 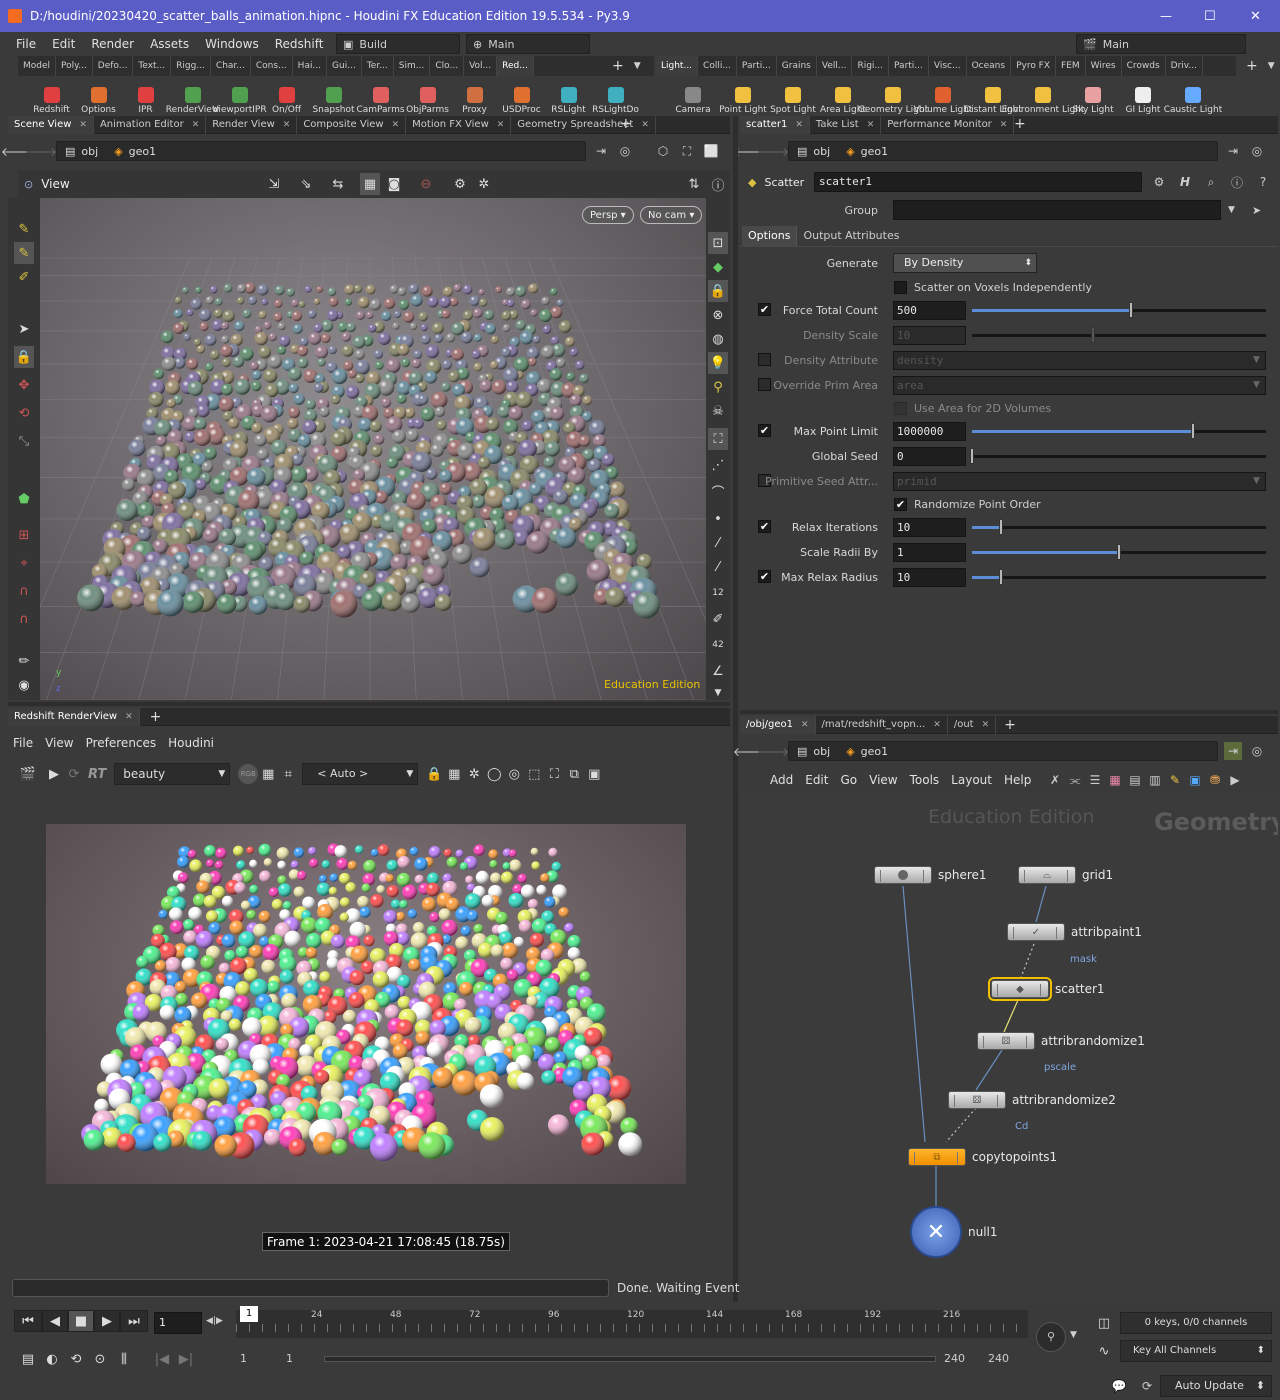 What do you see at coordinates (306, 184) in the screenshot?
I see `select-arrow2-icon: ⇘` at bounding box center [306, 184].